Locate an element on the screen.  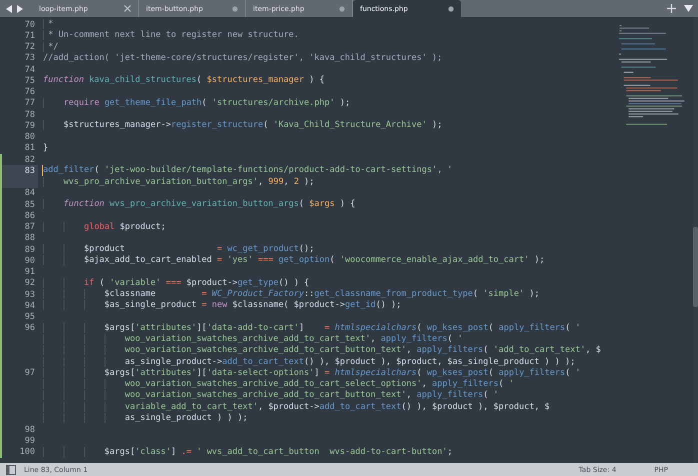
code-line: */ is located at coordinates (50, 47).